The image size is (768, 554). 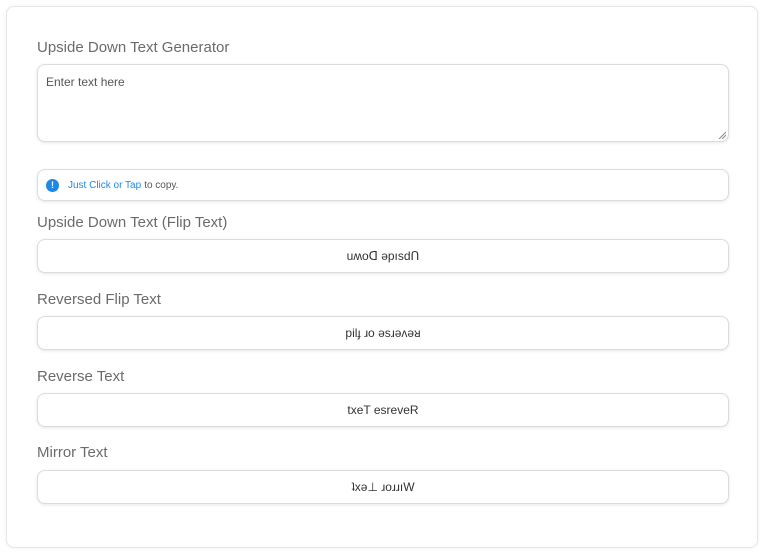 I want to click on generator-title: Upside Down Text Generator, so click(x=133, y=47).